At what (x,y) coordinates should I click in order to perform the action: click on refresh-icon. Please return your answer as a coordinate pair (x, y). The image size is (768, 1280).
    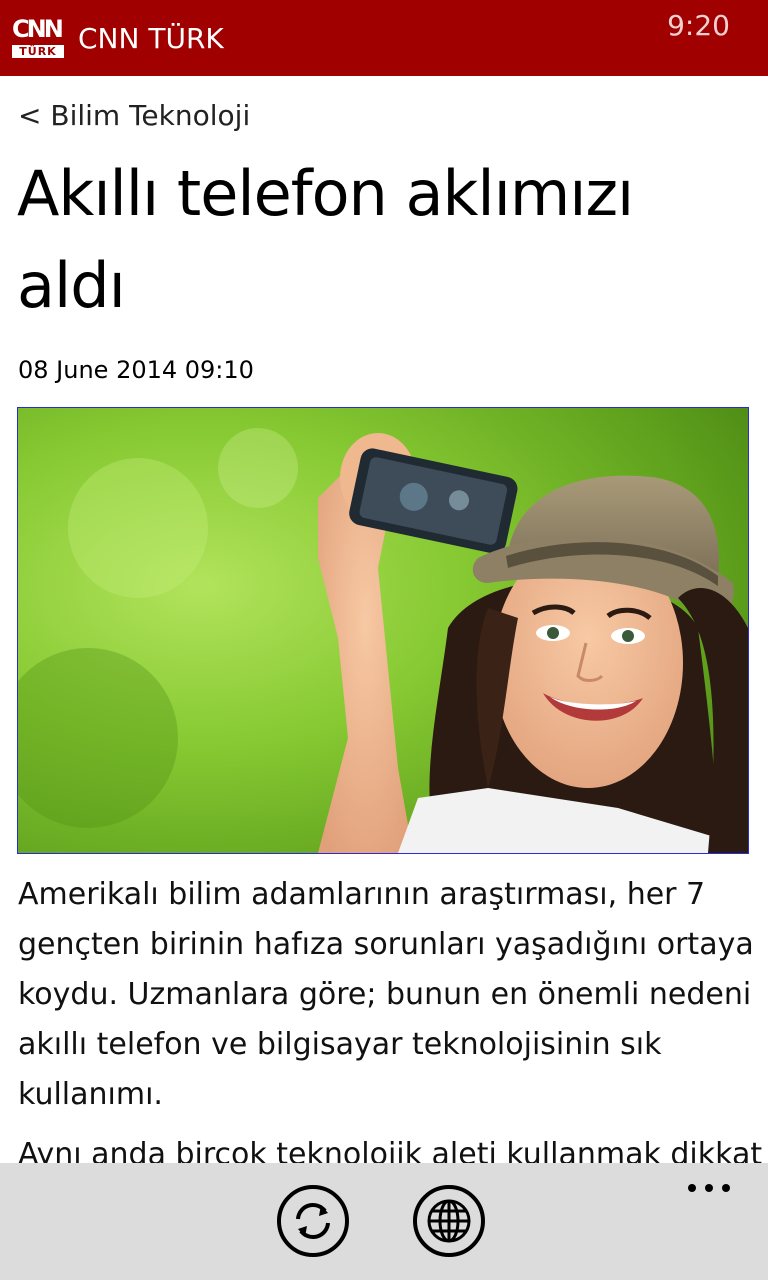
    Looking at the image, I should click on (313, 1221).